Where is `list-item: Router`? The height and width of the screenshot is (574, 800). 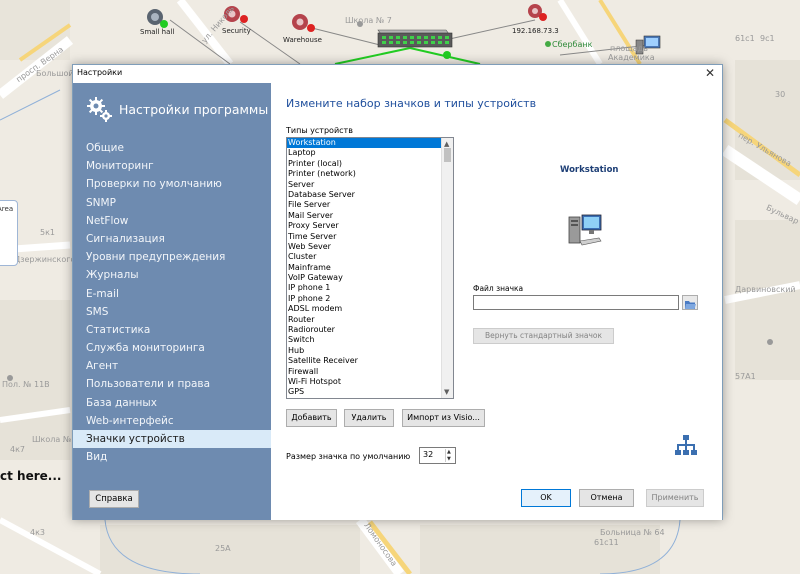 list-item: Router is located at coordinates (364, 320).